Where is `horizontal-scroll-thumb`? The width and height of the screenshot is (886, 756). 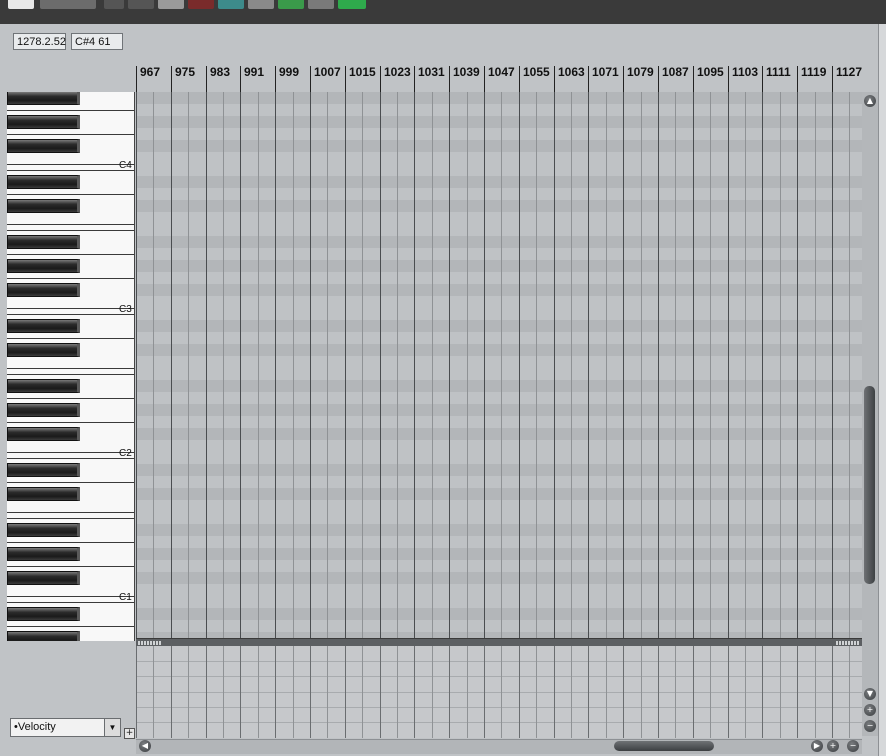 horizontal-scroll-thumb is located at coordinates (664, 746).